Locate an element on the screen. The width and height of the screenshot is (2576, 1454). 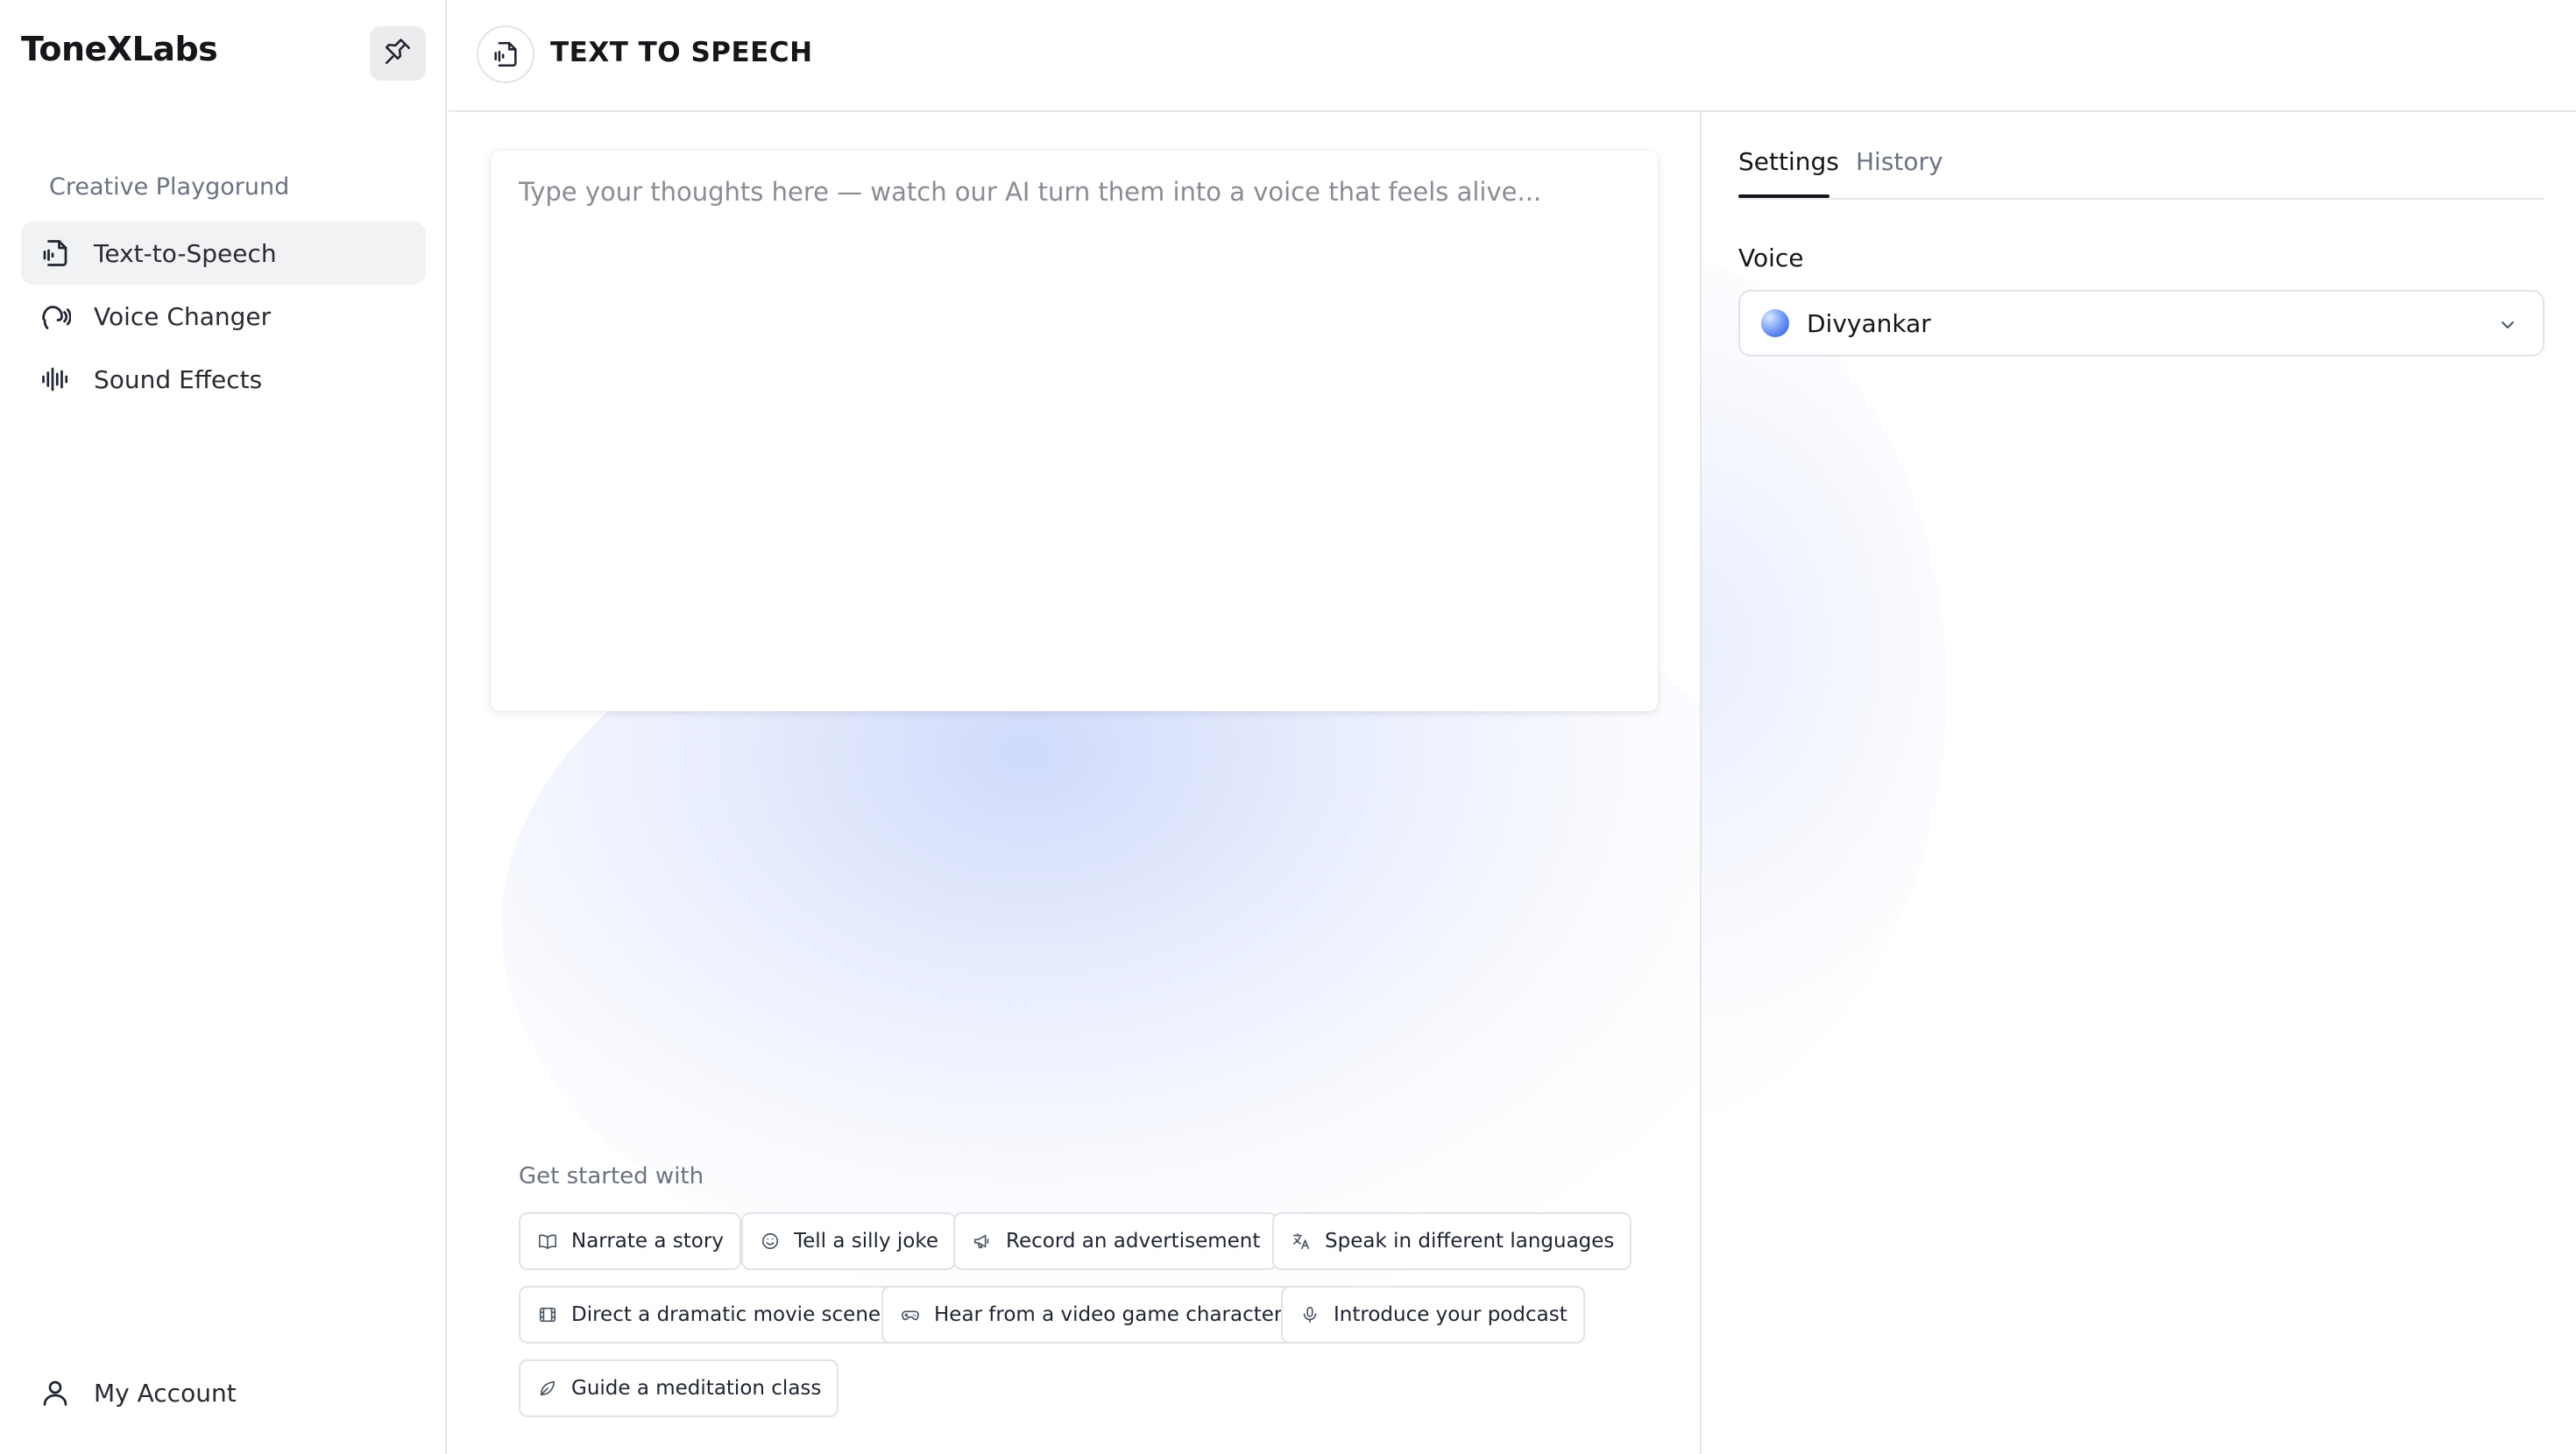
tab-settings: Settings is located at coordinates (1788, 161).